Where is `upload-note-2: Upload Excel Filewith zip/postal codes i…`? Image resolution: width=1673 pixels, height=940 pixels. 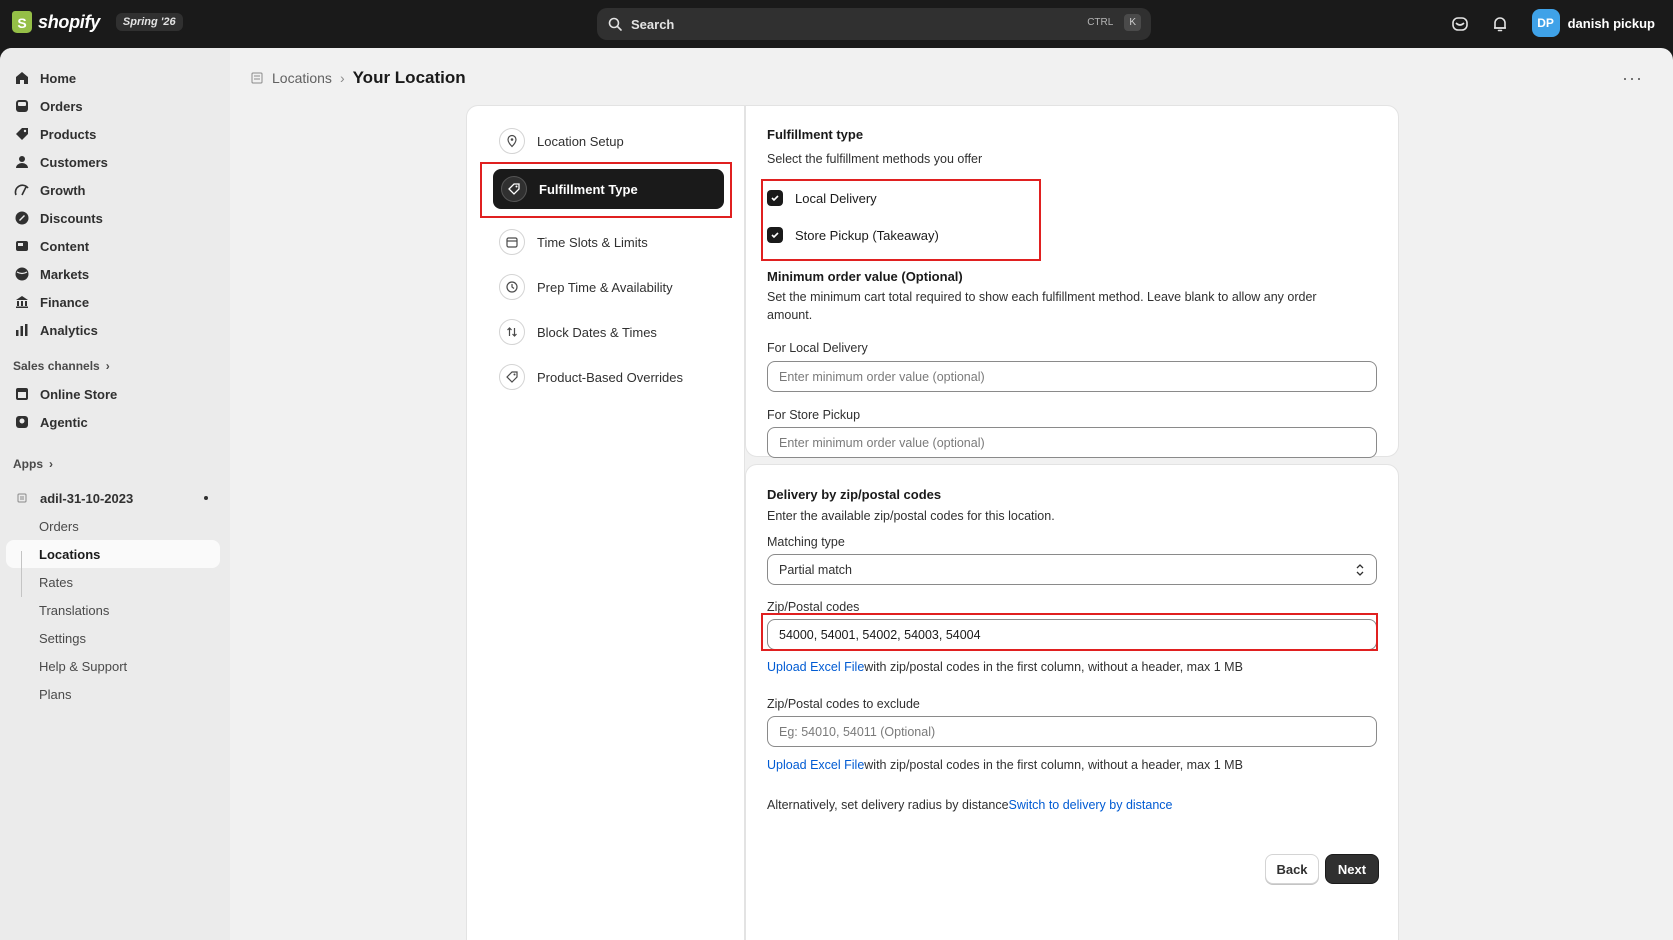 upload-note-2: Upload Excel Filewith zip/postal codes i… is located at coordinates (1005, 765).